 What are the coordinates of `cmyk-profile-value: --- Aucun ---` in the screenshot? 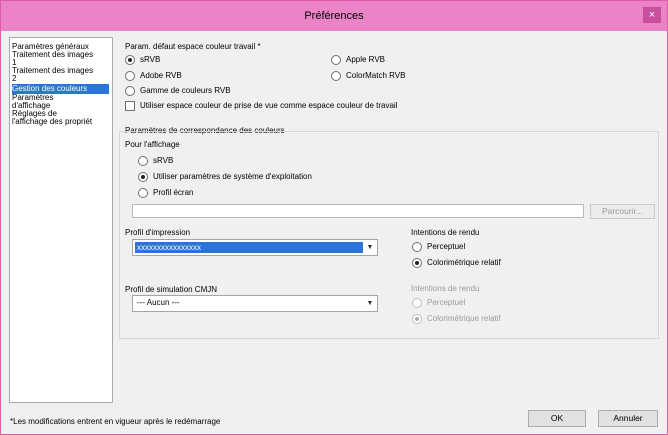 It's located at (158, 302).